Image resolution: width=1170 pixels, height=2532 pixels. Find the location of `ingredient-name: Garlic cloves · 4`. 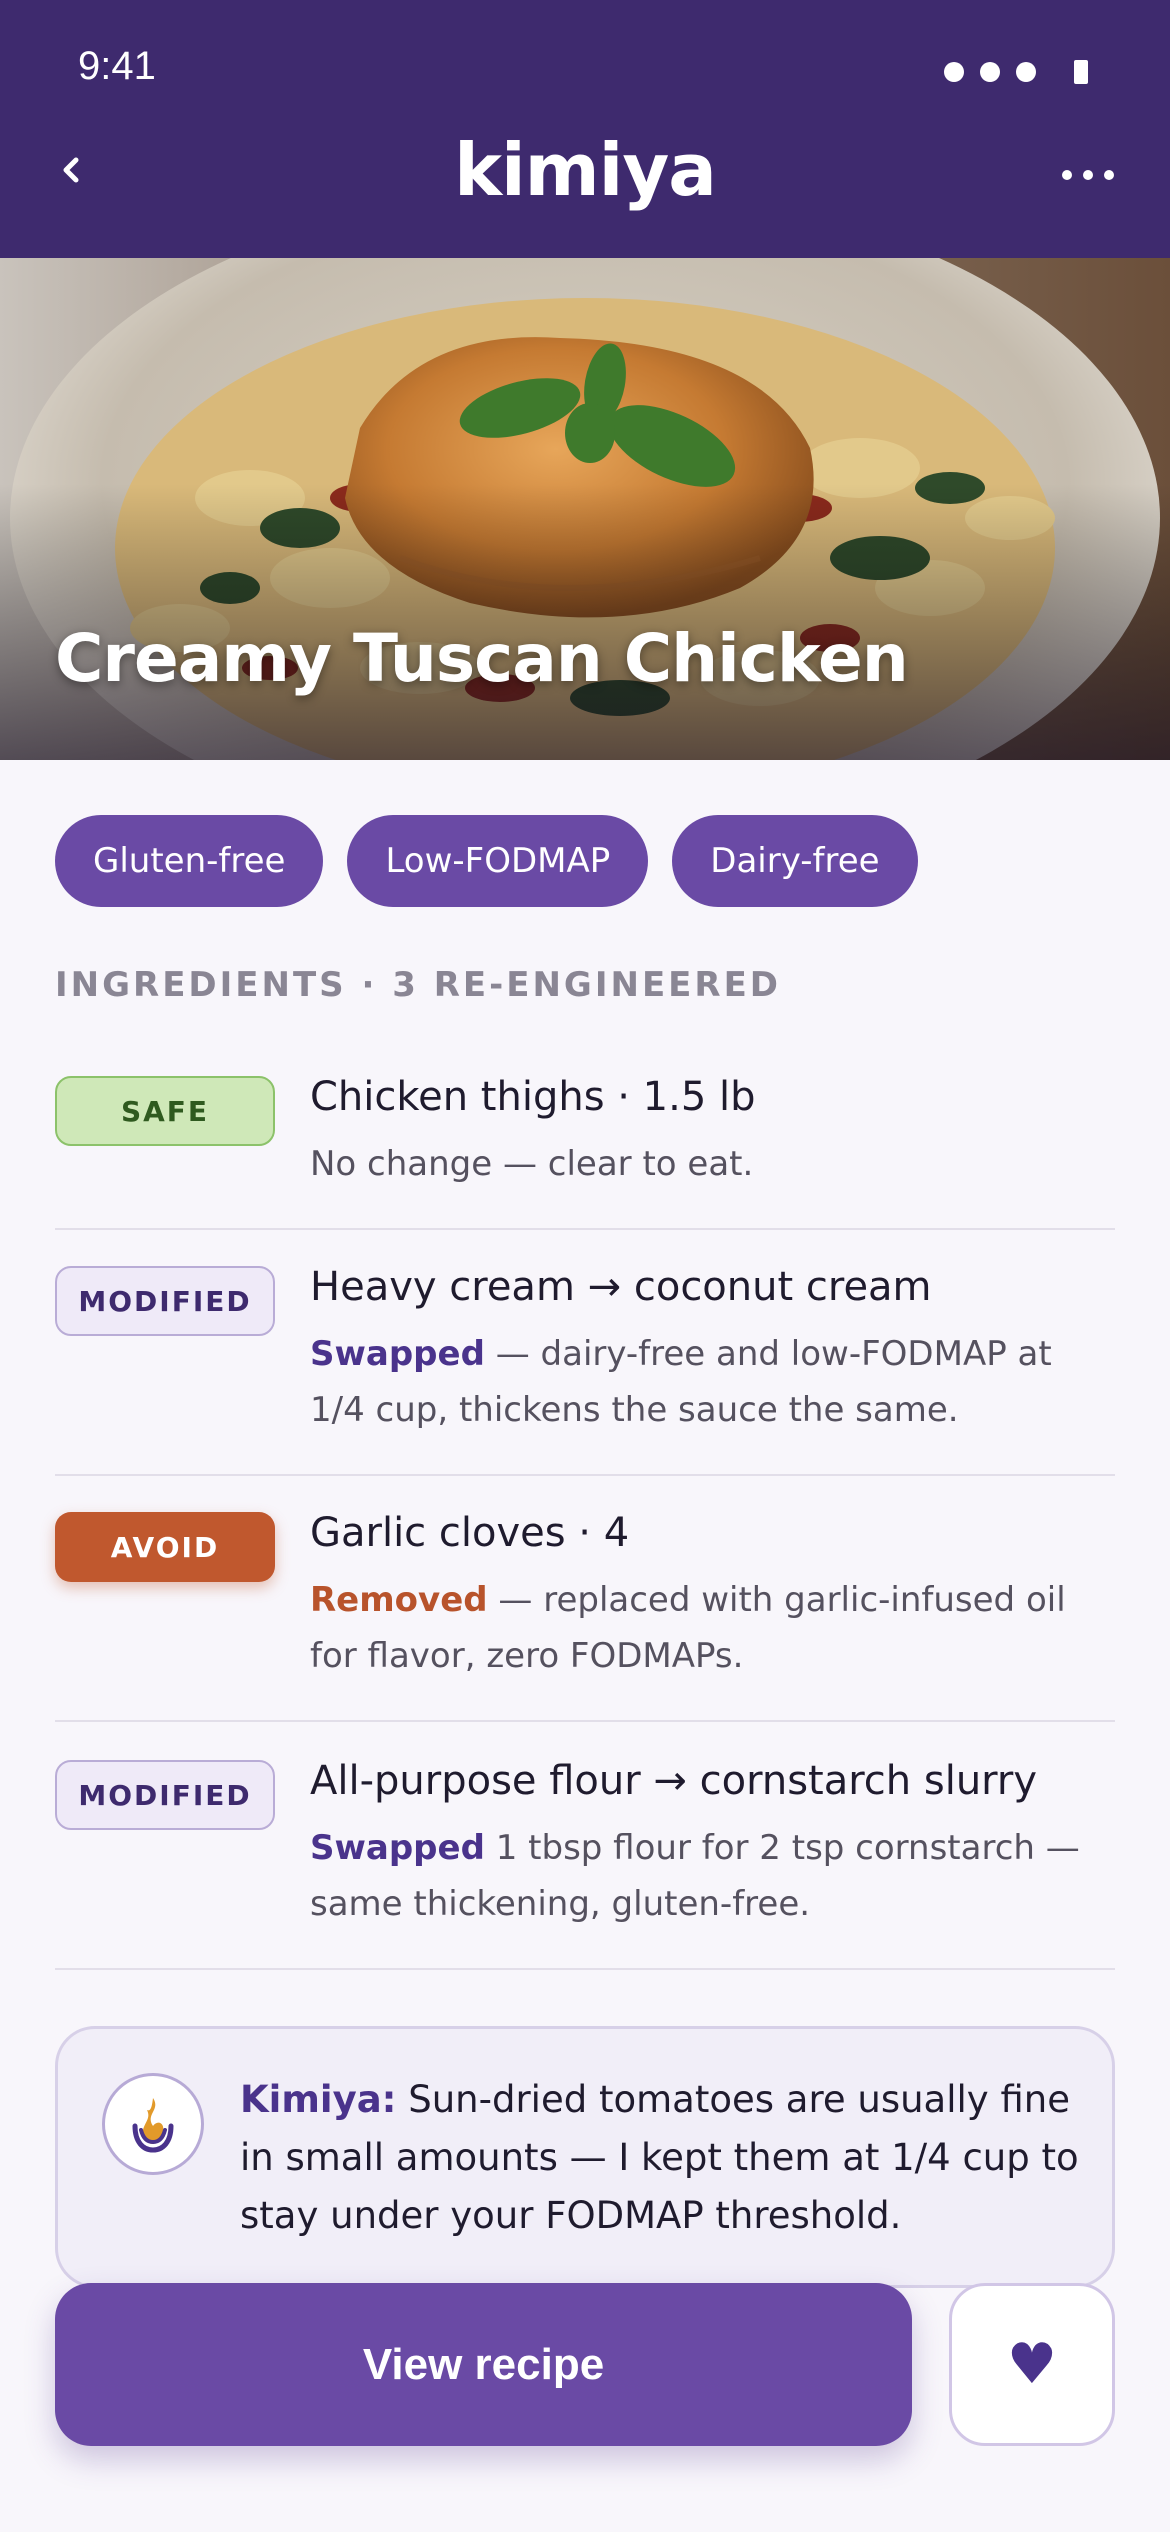

ingredient-name: Garlic cloves · 4 is located at coordinates (470, 1533).